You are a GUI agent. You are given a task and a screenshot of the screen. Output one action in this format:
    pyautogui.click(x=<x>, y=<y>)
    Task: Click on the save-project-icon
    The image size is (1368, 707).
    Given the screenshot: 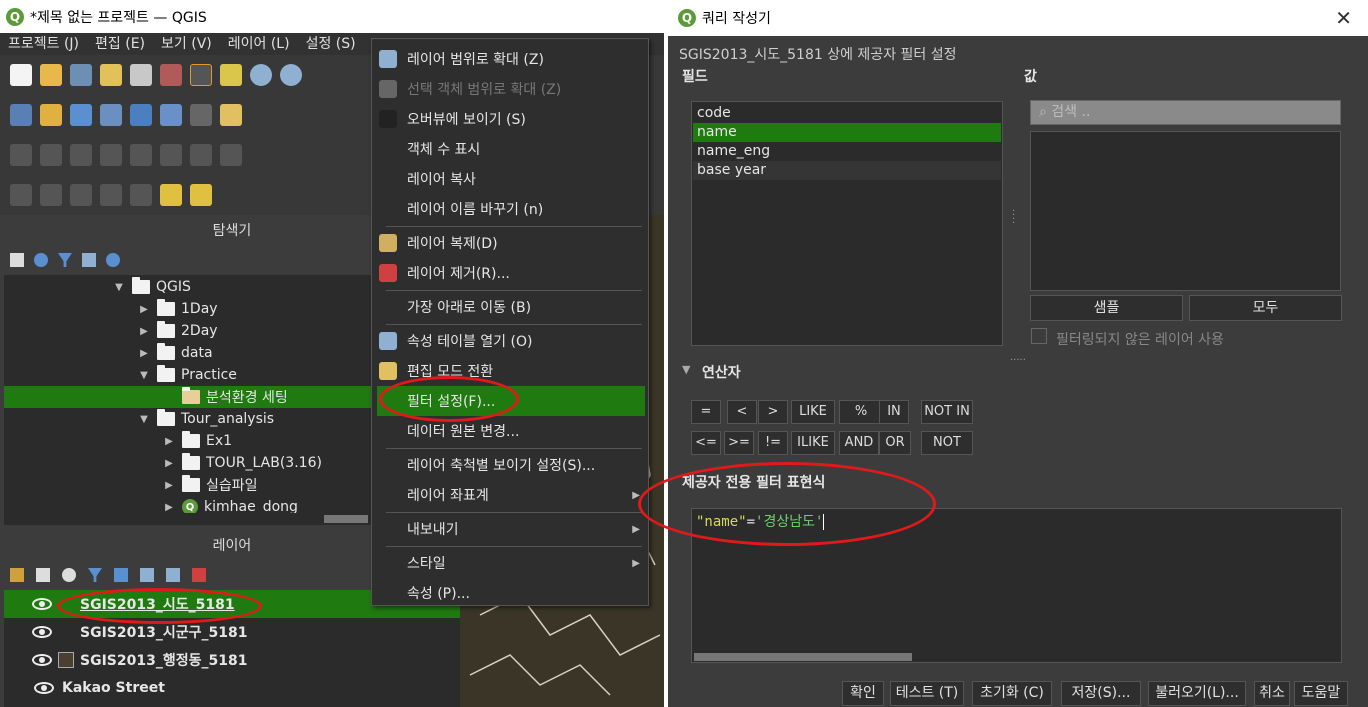 What is the action you would take?
    pyautogui.click(x=81, y=75)
    